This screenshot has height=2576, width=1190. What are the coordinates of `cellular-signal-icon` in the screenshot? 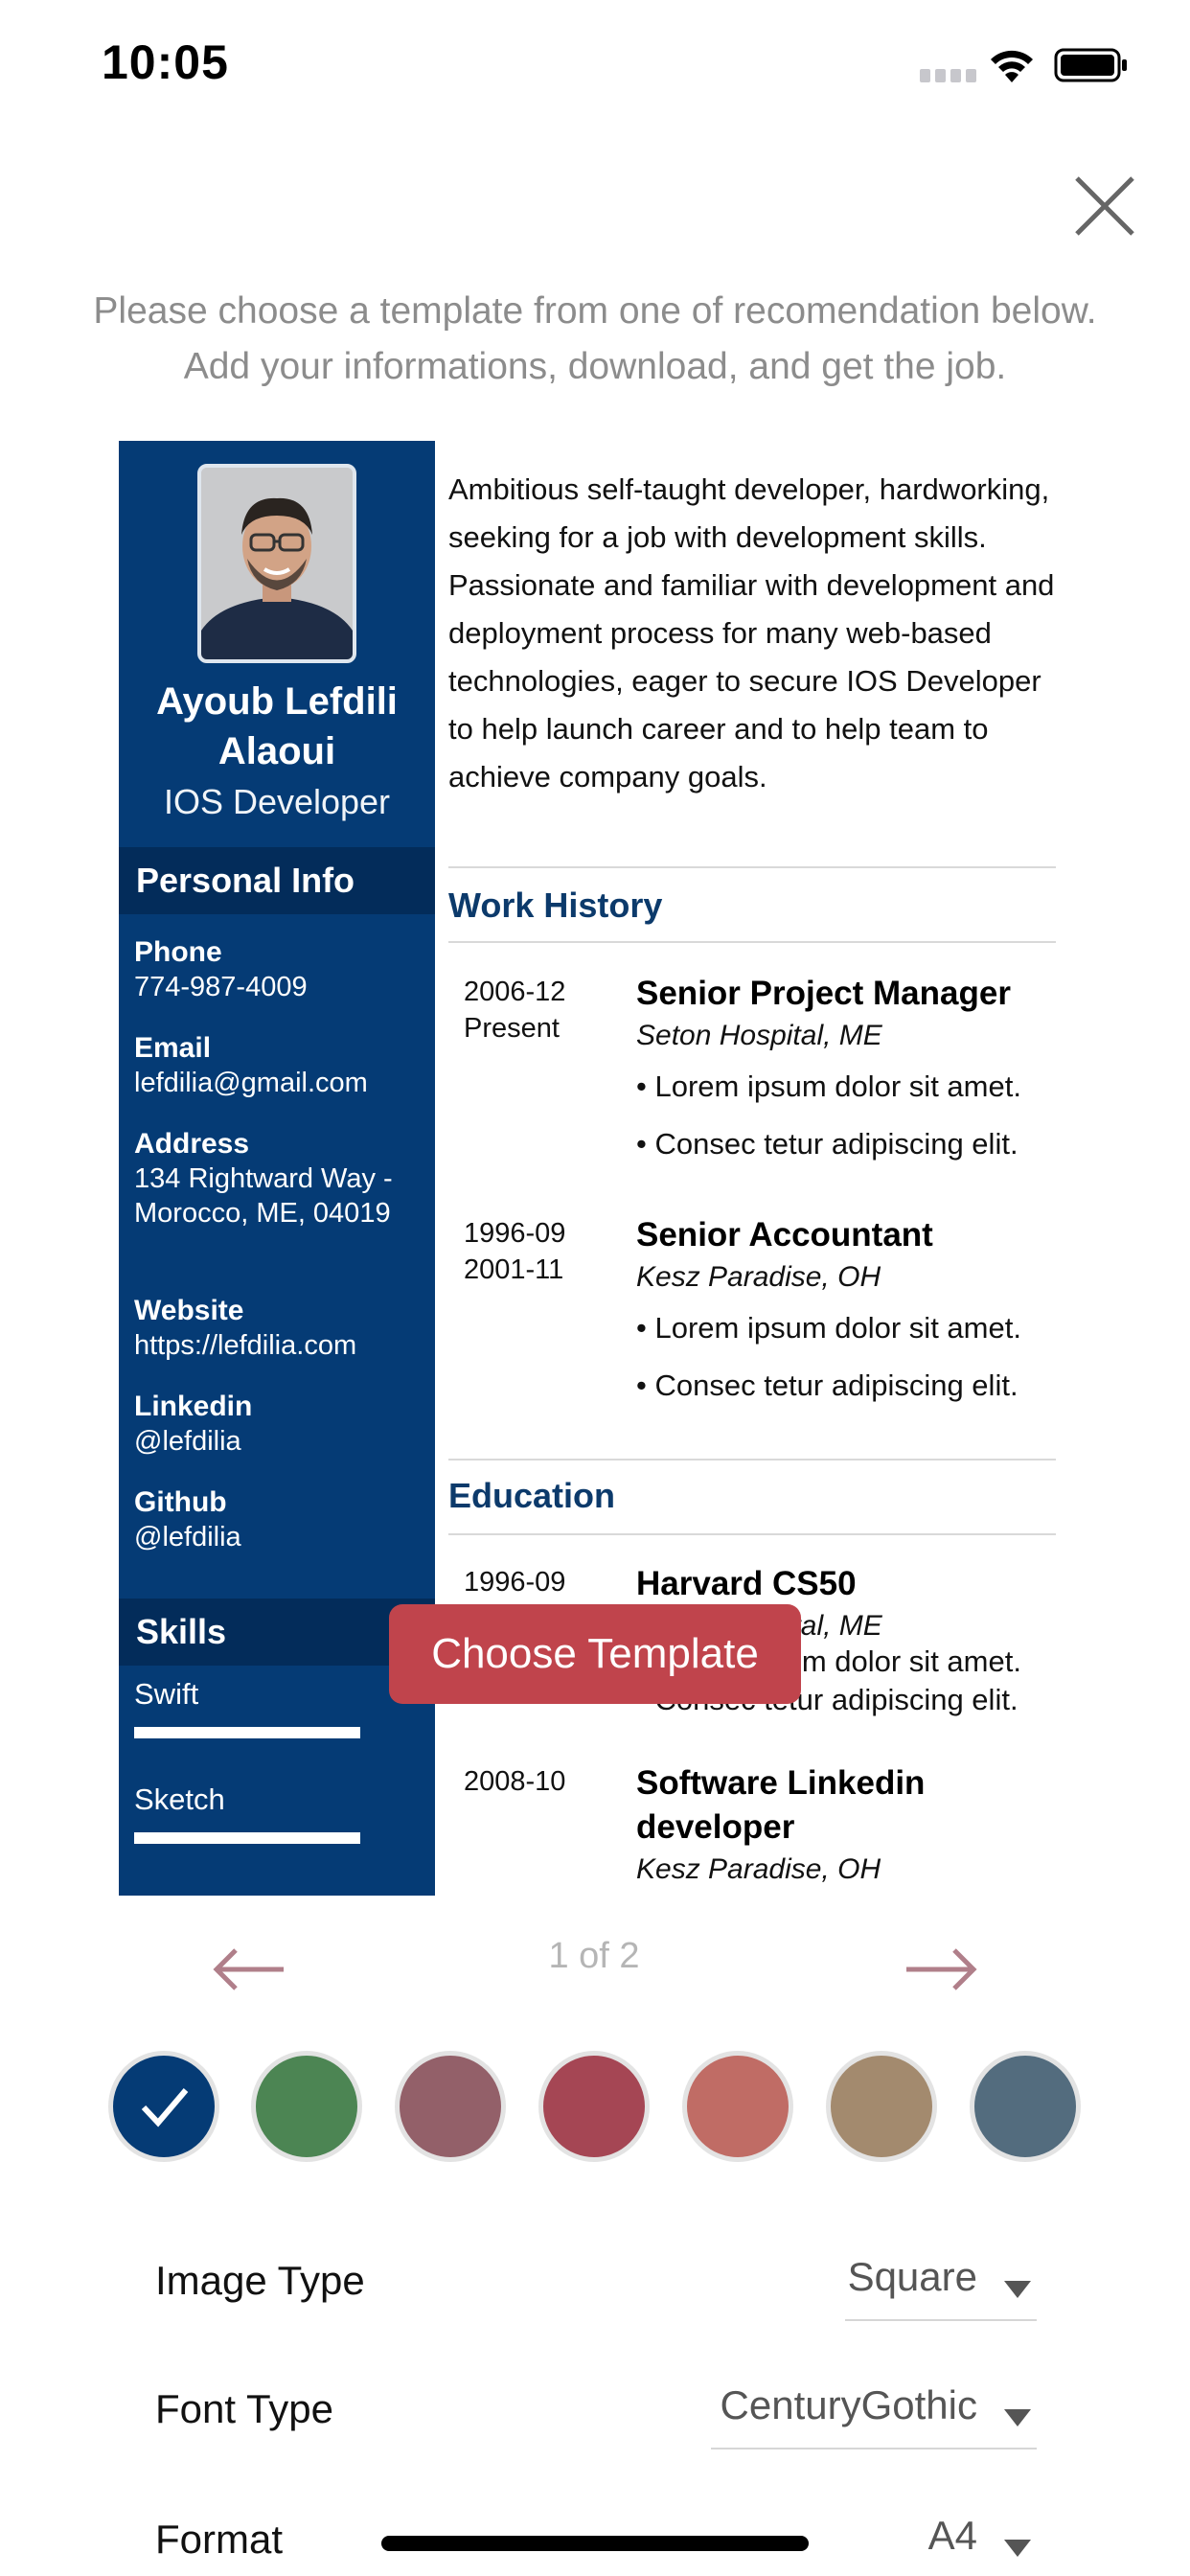 It's located at (949, 75).